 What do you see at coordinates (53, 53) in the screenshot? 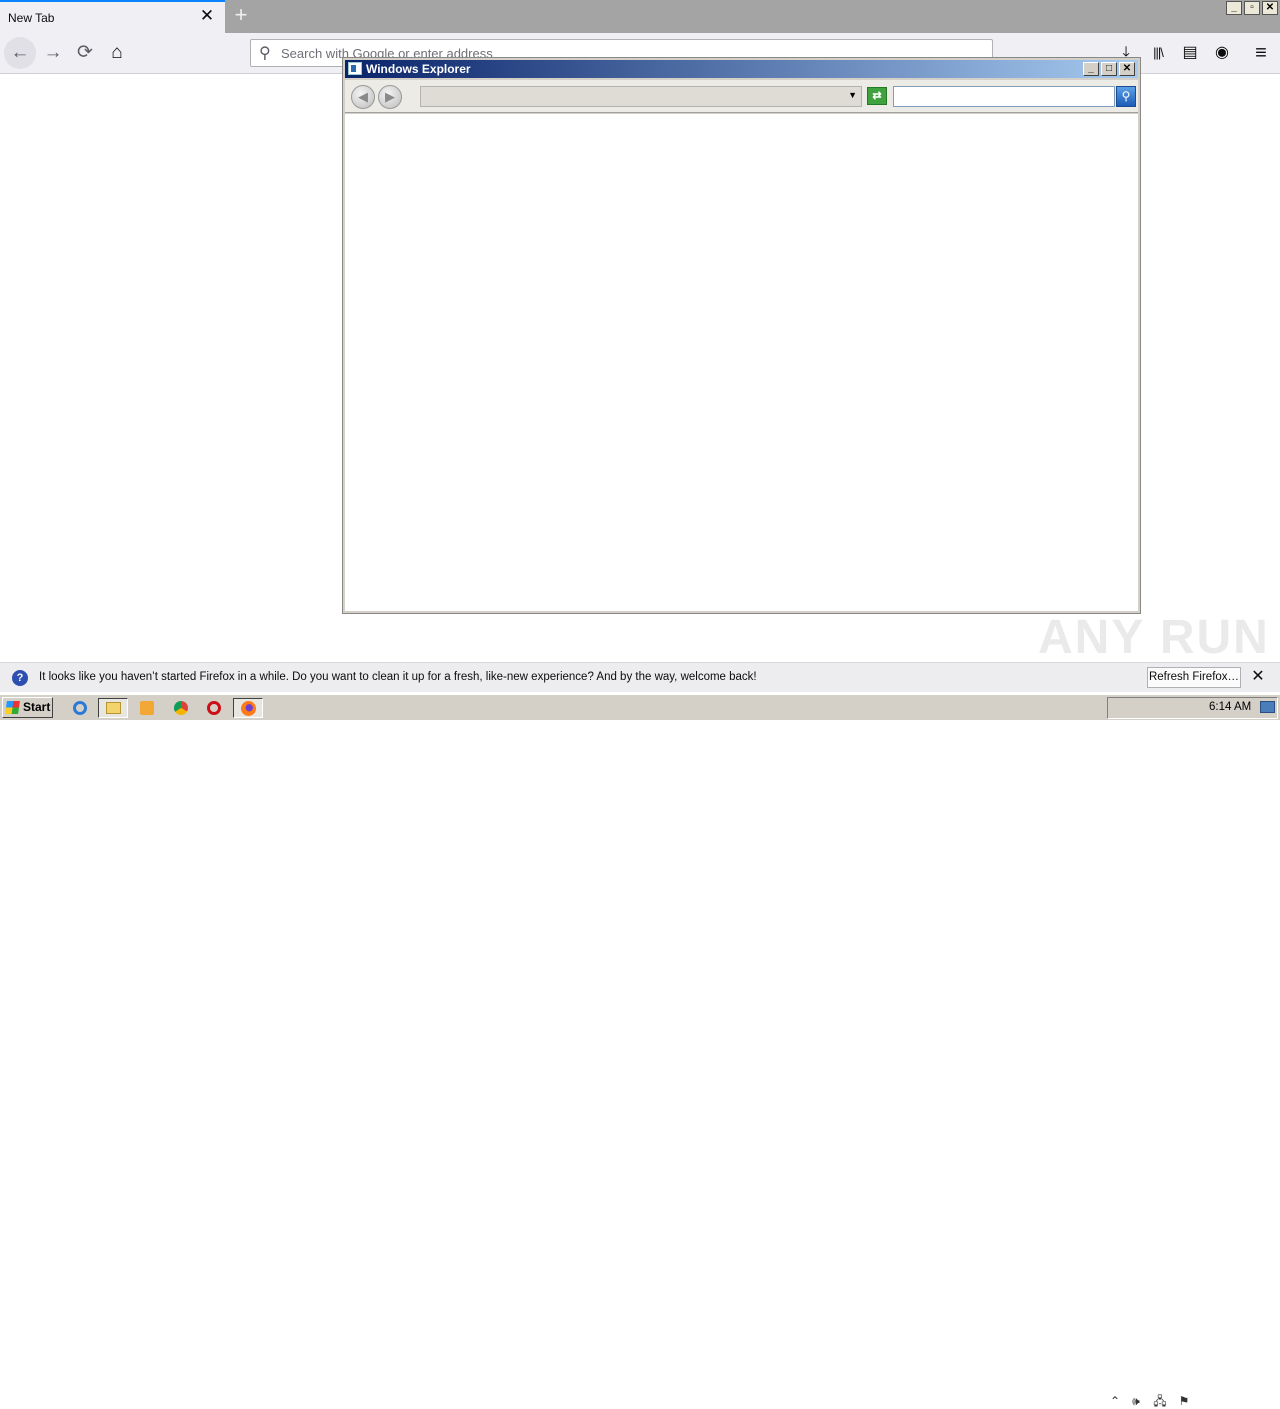
I see `forward-button: →` at bounding box center [53, 53].